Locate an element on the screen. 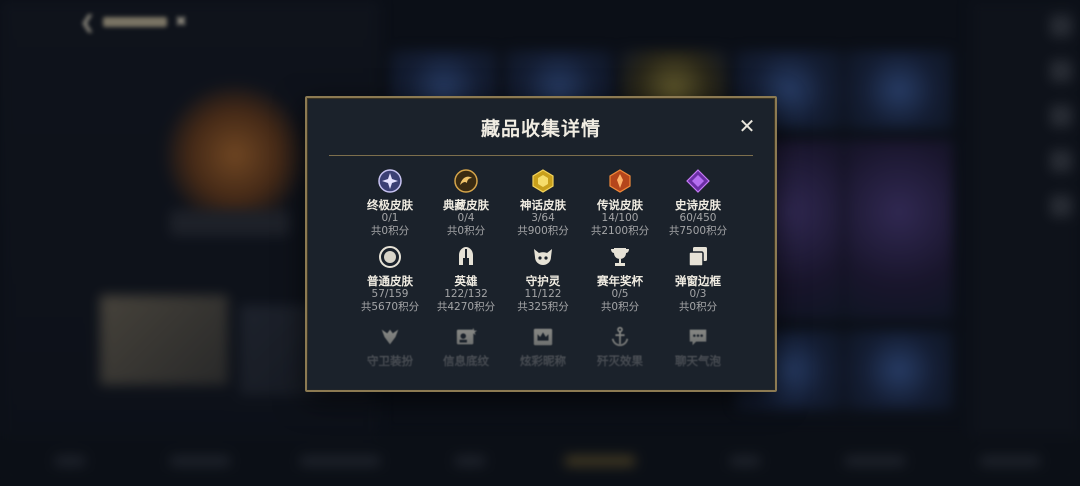  dialog-title: 藏品收集详情 is located at coordinates (540, 129).